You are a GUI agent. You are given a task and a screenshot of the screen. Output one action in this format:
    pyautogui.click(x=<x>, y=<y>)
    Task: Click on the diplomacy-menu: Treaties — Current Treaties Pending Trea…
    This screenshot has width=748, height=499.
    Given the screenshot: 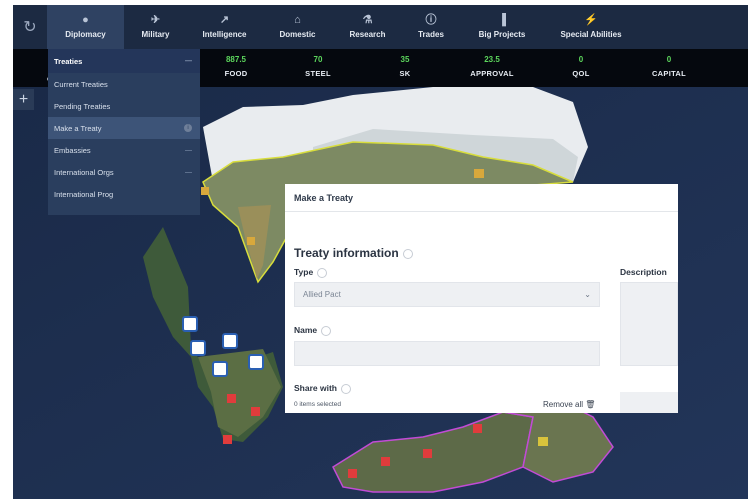 What is the action you would take?
    pyautogui.click(x=124, y=132)
    